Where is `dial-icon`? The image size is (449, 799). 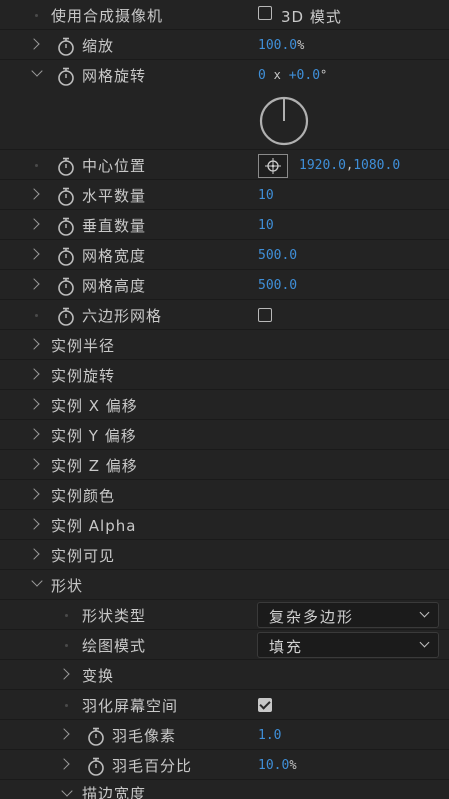
dial-icon is located at coordinates (284, 121).